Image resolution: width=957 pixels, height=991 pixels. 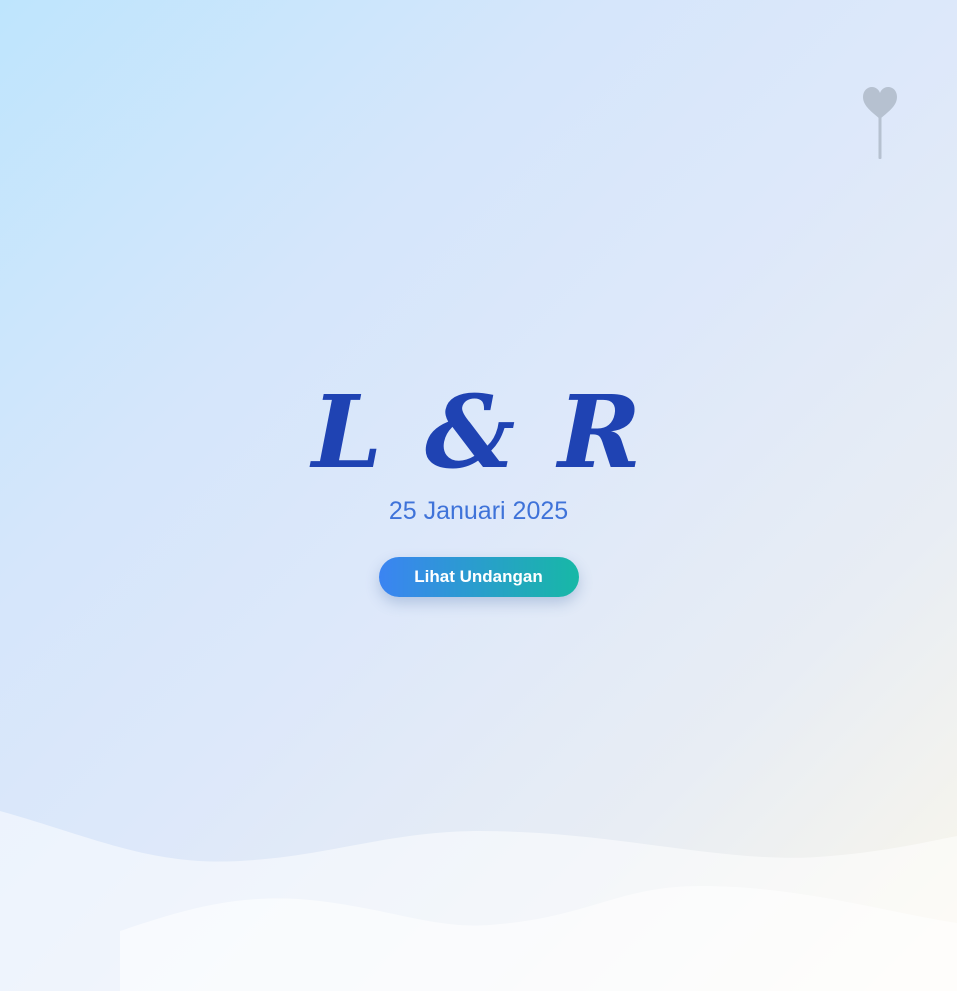 What do you see at coordinates (478, 577) in the screenshot?
I see `view-invitation-button: Lihat Undangan` at bounding box center [478, 577].